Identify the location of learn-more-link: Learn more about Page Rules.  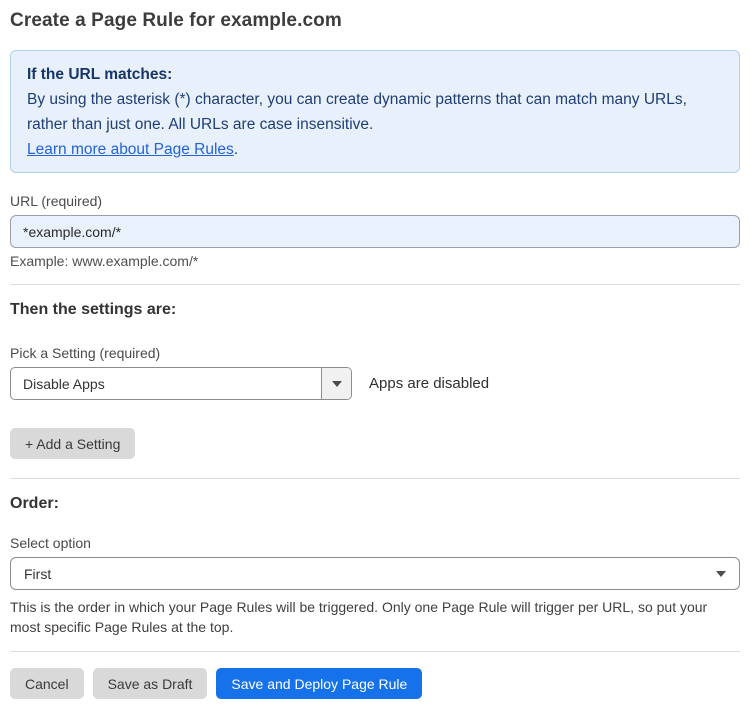
(130, 149).